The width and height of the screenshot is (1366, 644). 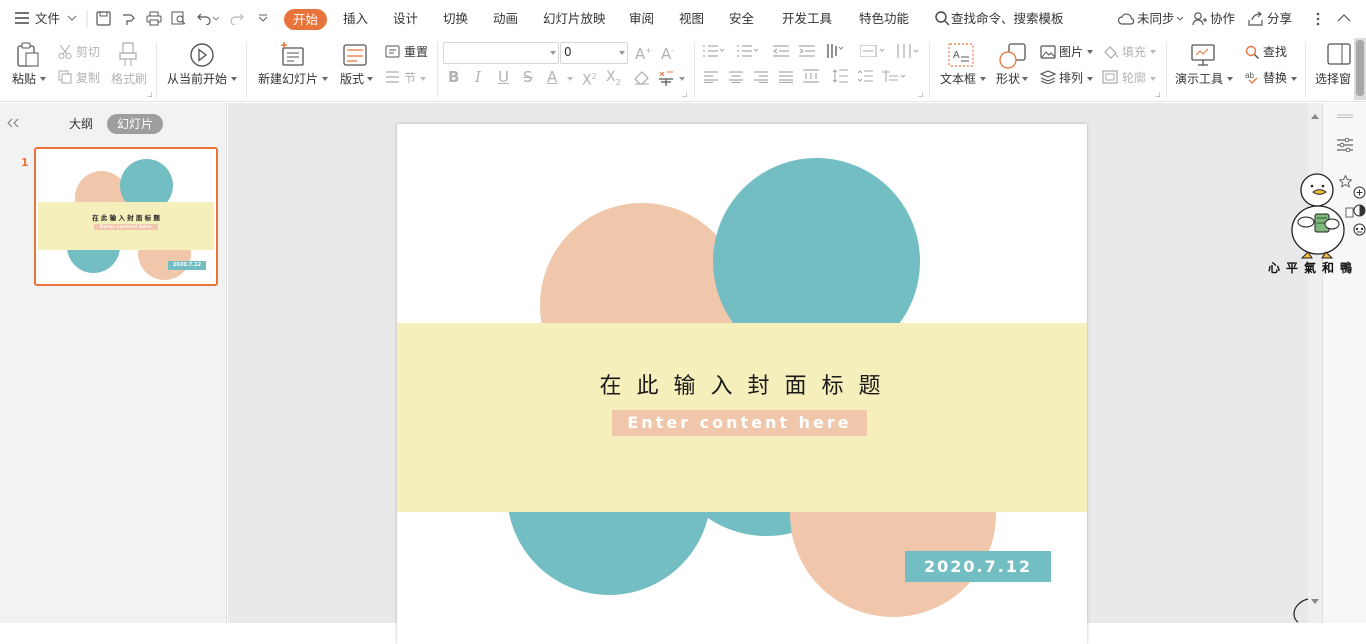 I want to click on pane-handle-icon, so click(x=1345, y=116).